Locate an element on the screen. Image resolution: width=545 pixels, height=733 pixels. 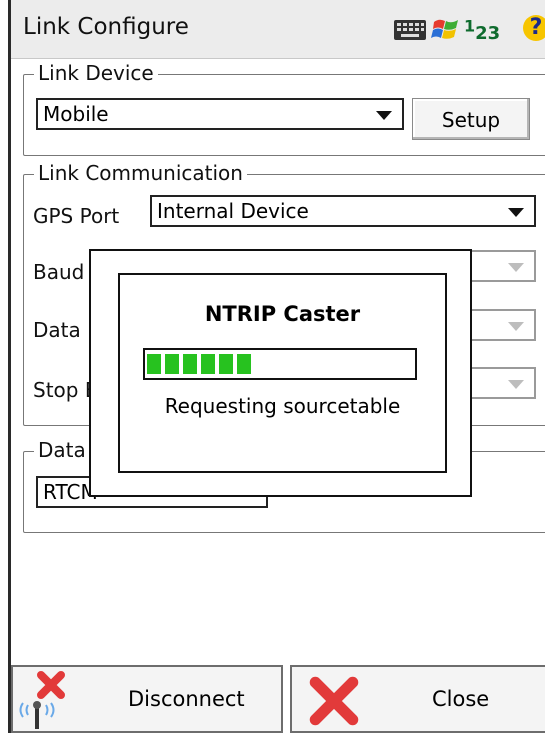
input-mode-icon: 123 is located at coordinates (482, 30).